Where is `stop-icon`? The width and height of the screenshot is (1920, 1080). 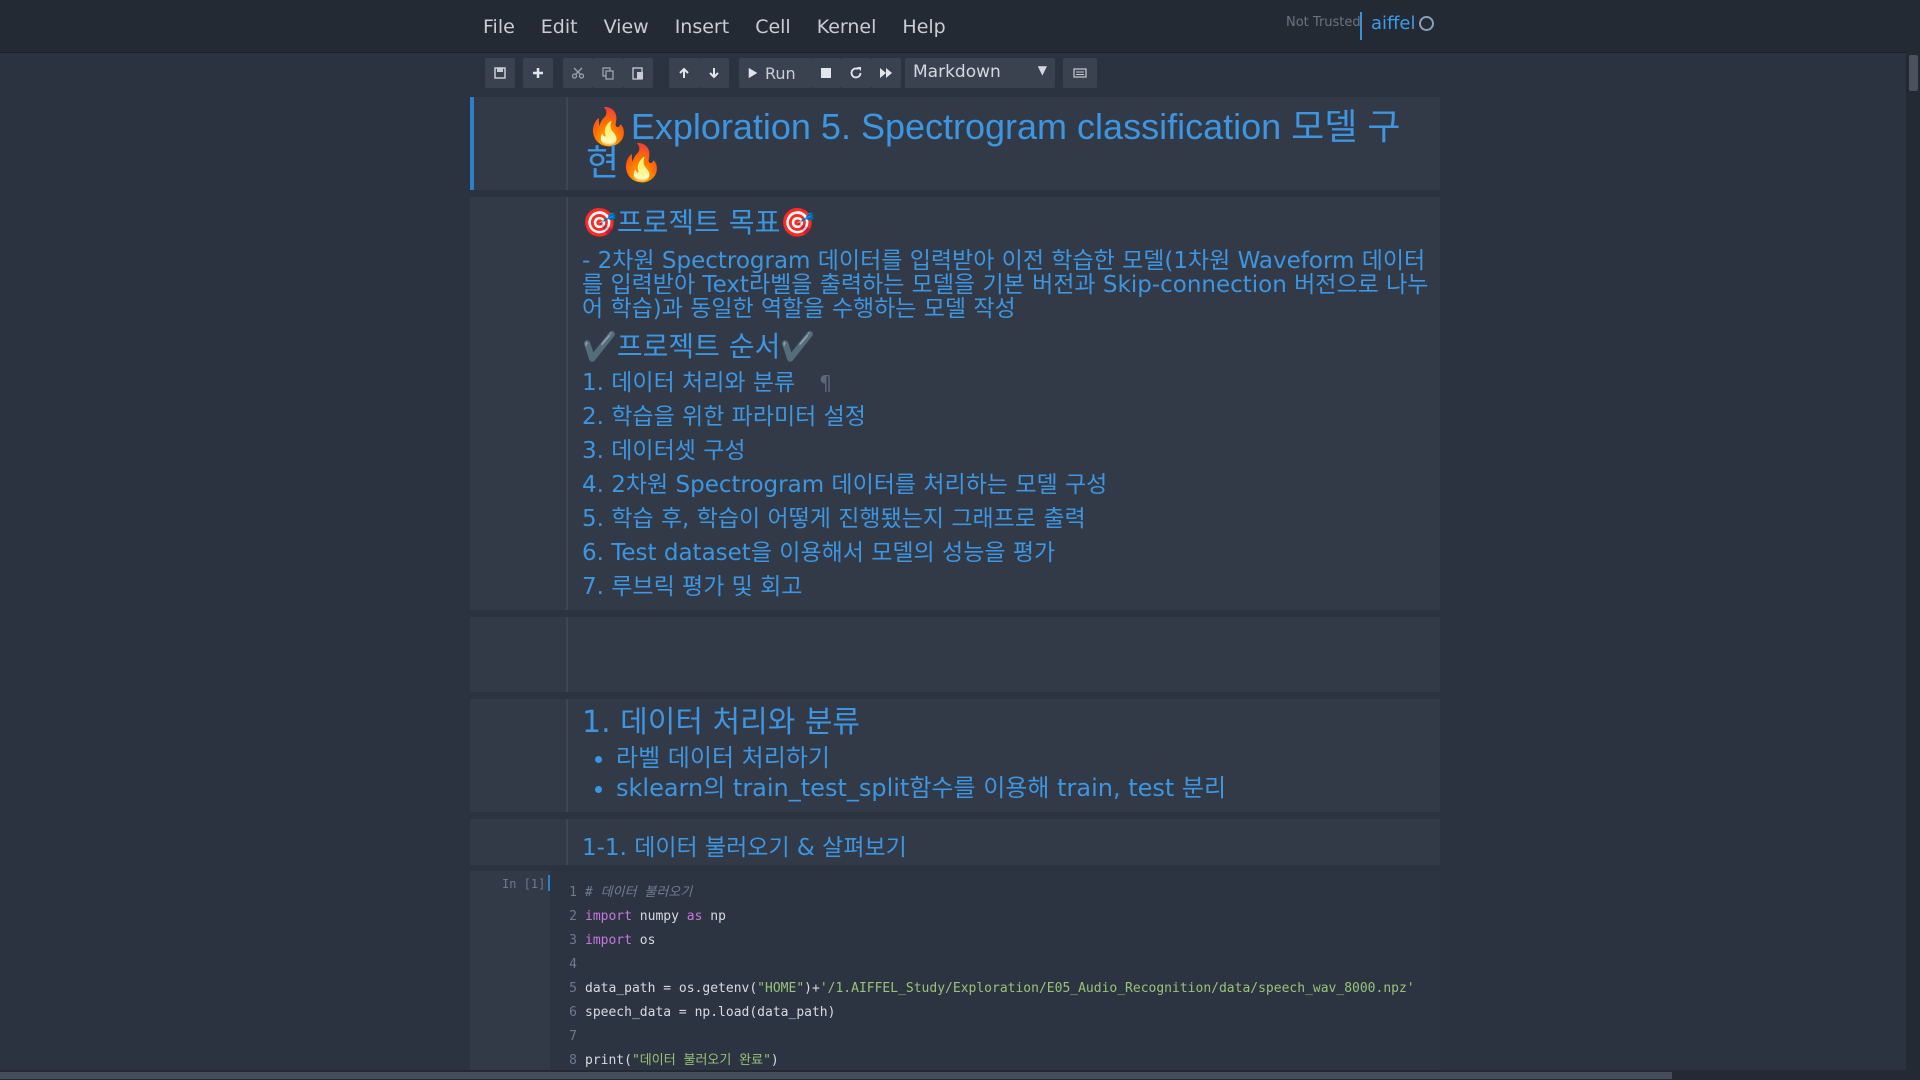 stop-icon is located at coordinates (826, 73).